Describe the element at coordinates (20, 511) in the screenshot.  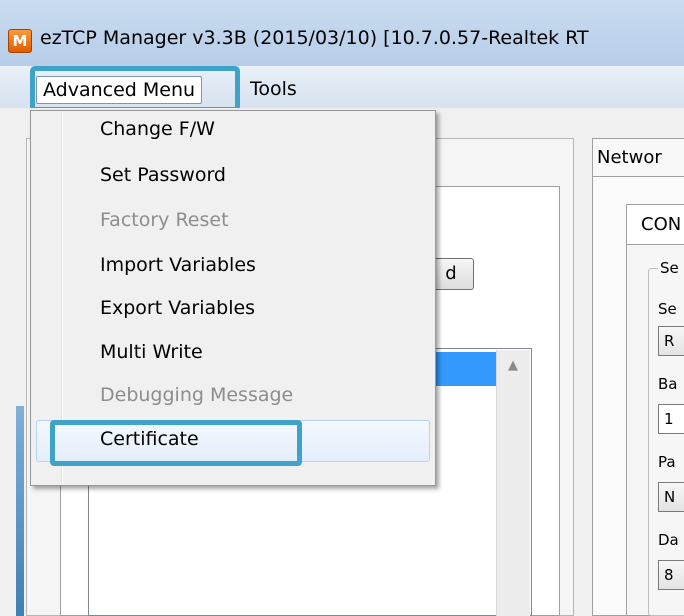
I see `left-edge-strip` at that location.